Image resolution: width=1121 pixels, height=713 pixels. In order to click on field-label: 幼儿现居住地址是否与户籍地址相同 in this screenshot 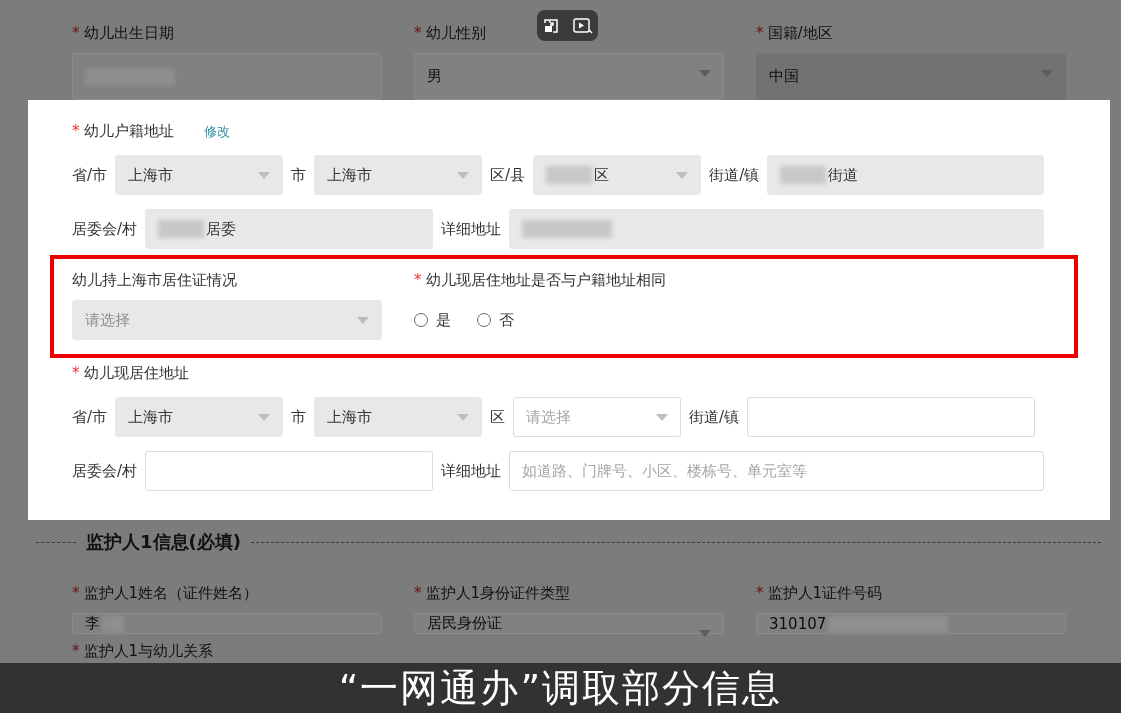, I will do `click(545, 280)`.